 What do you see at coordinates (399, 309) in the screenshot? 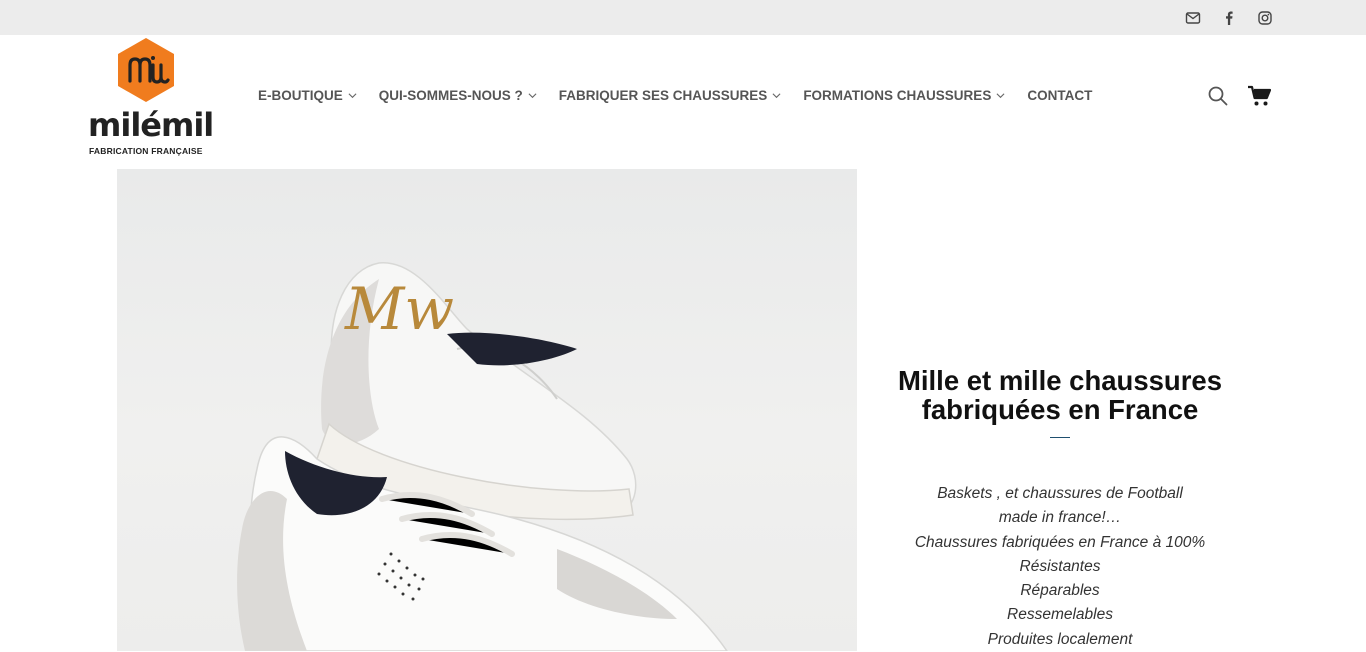
I see `svg-text: Mw` at bounding box center [399, 309].